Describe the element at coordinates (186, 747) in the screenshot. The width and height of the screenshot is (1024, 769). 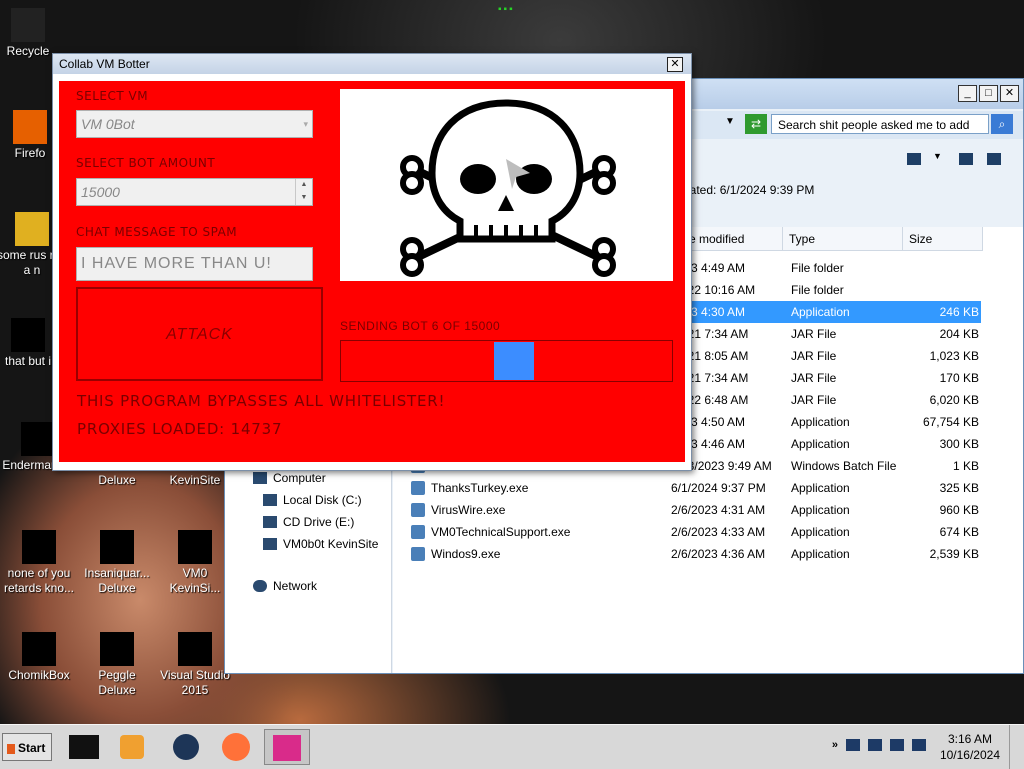
I see `taskbar-app-network` at that location.